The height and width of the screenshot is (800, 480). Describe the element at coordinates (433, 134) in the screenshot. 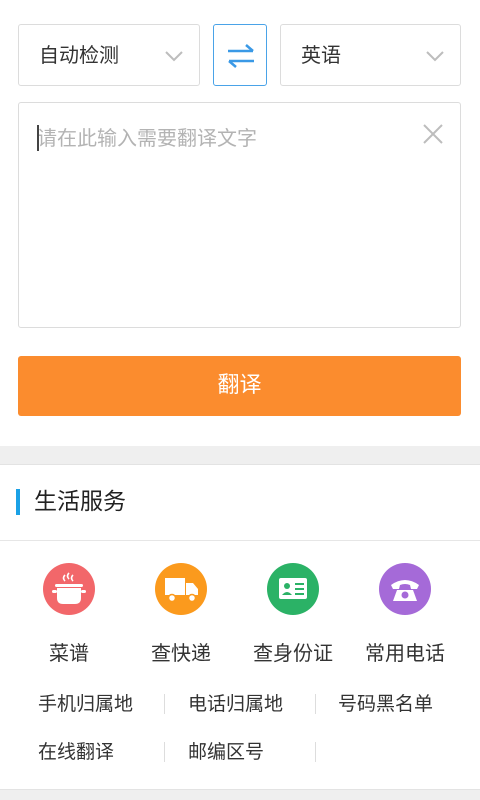

I see `close-icon` at that location.